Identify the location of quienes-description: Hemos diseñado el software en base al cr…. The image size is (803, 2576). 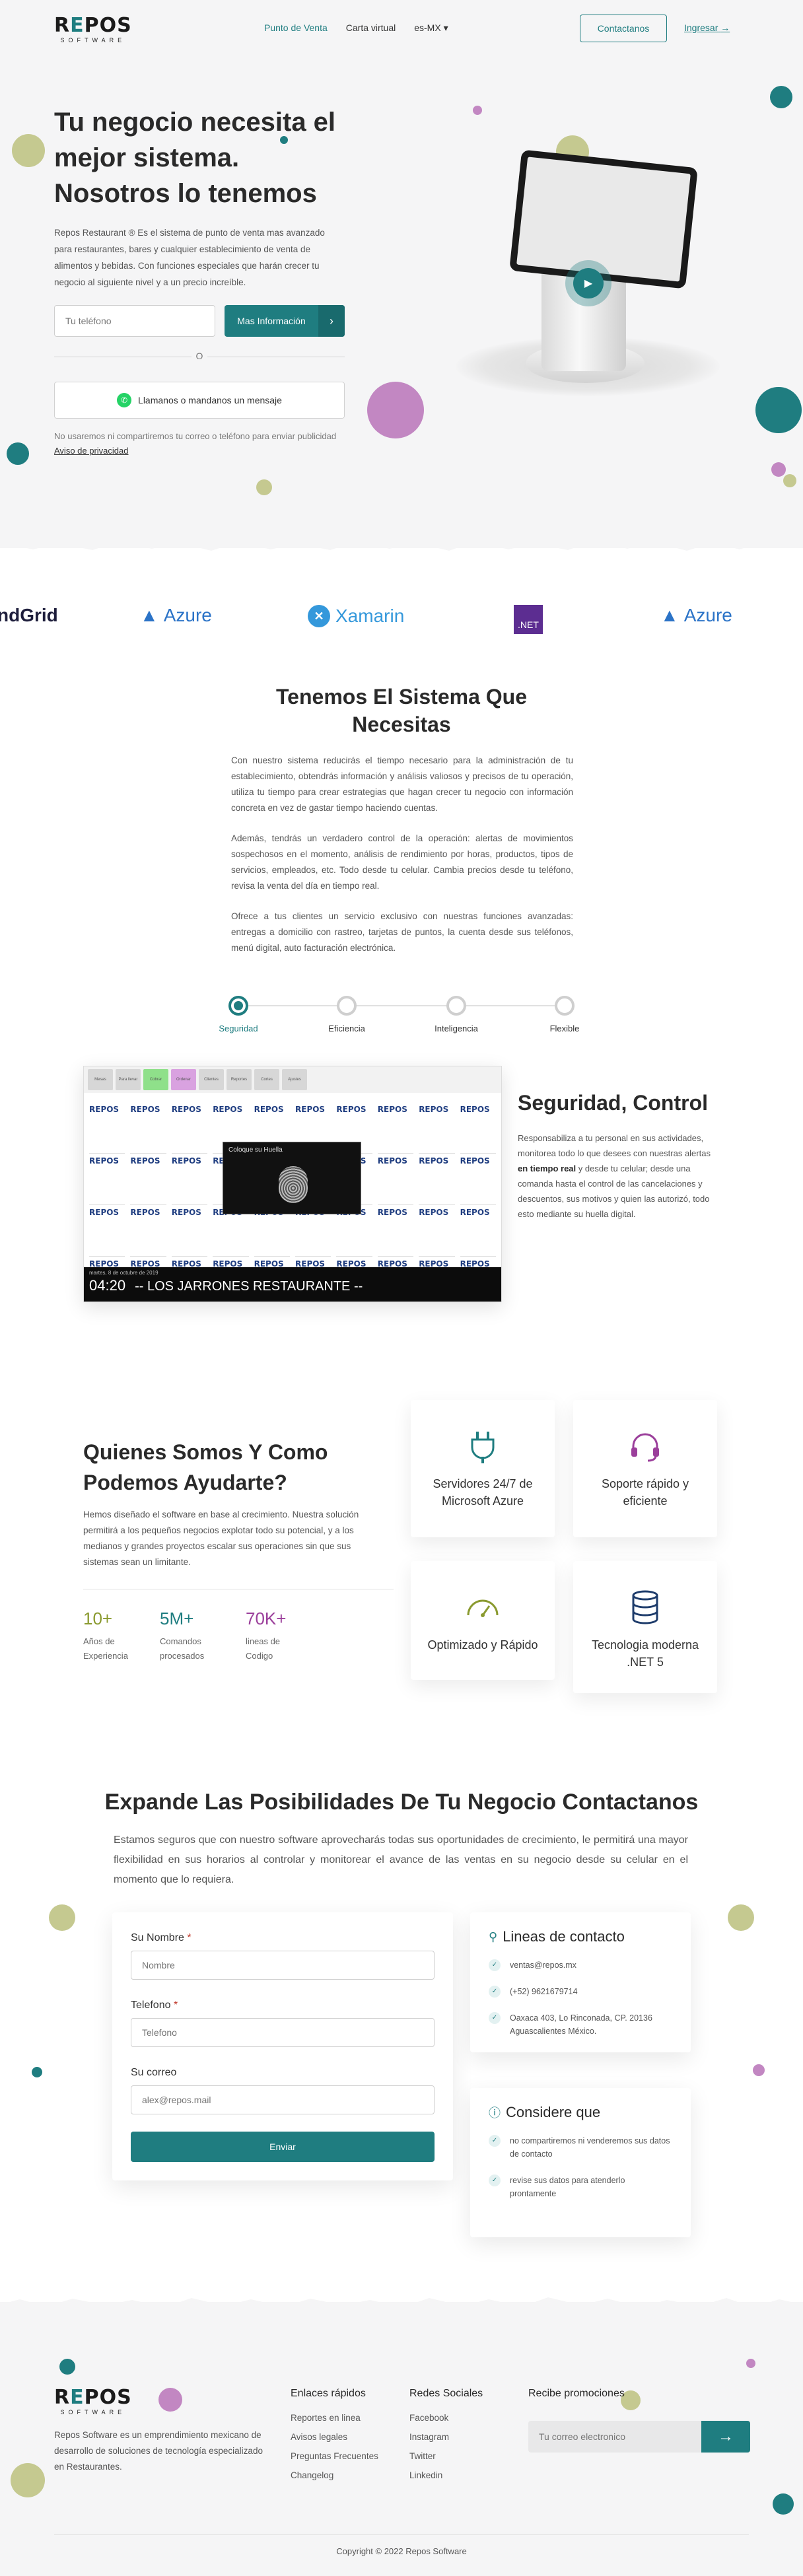
(221, 1538).